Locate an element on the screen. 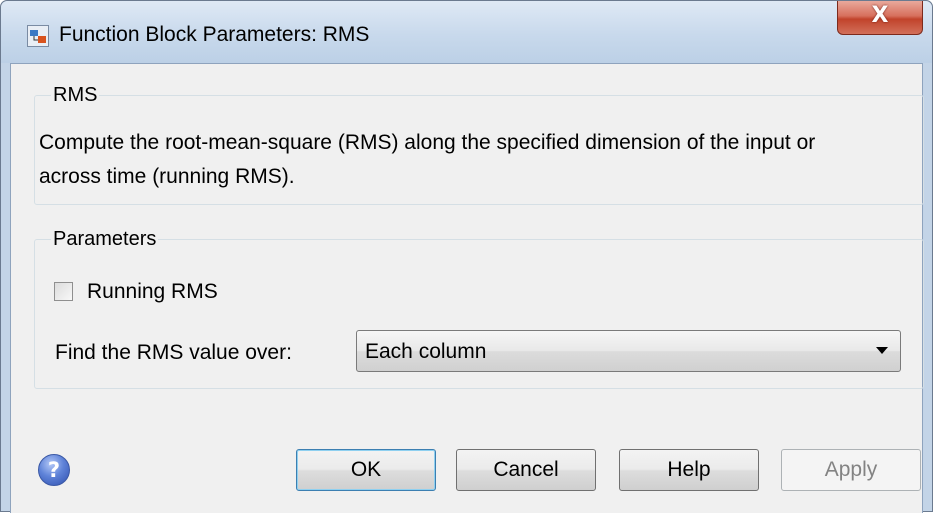 The width and height of the screenshot is (933, 513). close-button: X is located at coordinates (880, 18).